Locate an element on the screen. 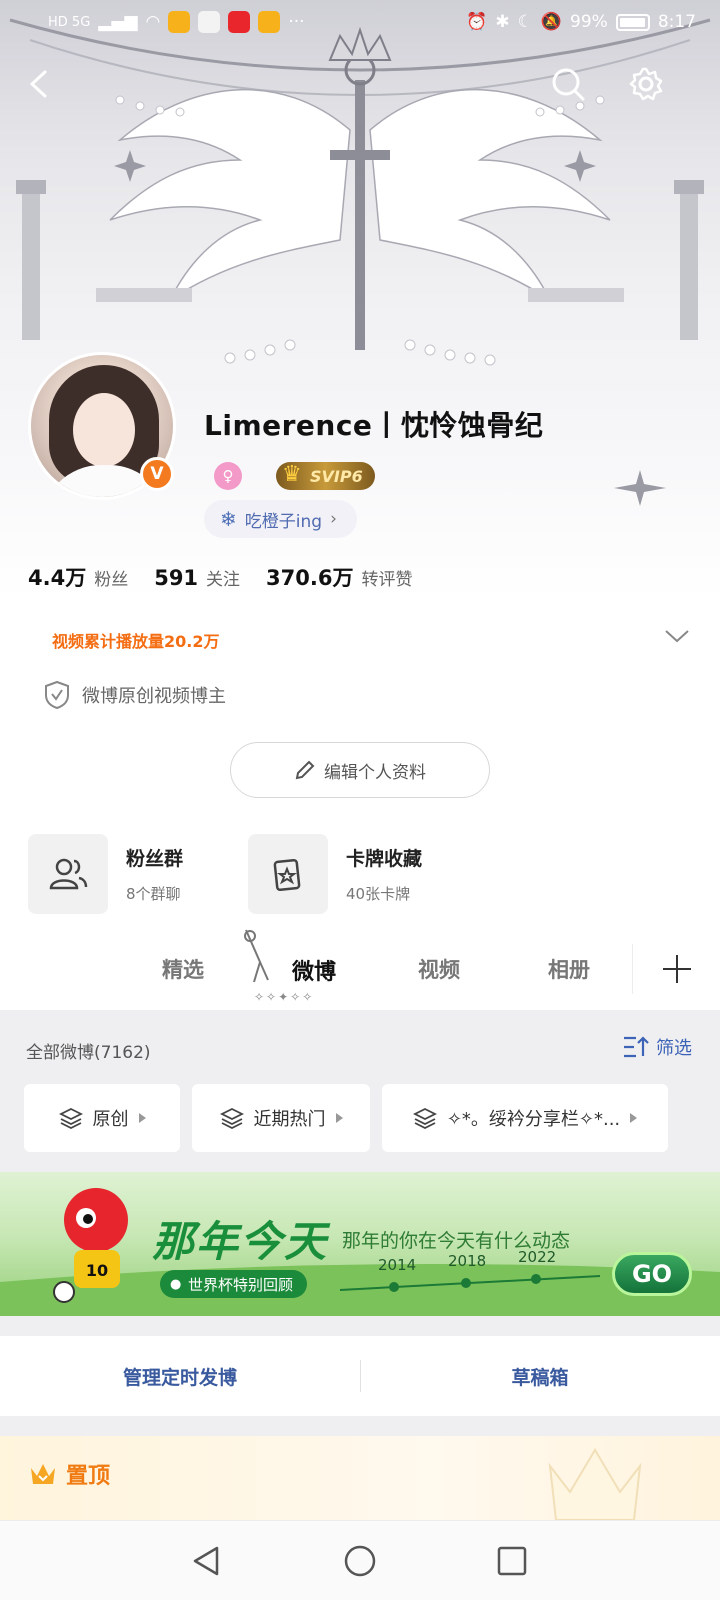 The width and height of the screenshot is (720, 1600). system-back-button is located at coordinates (206, 1561).